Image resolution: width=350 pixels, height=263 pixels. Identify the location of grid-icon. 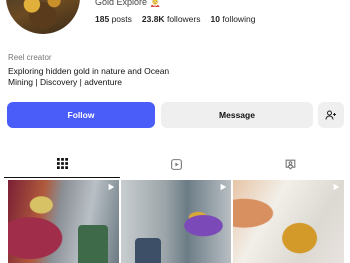
(62, 163).